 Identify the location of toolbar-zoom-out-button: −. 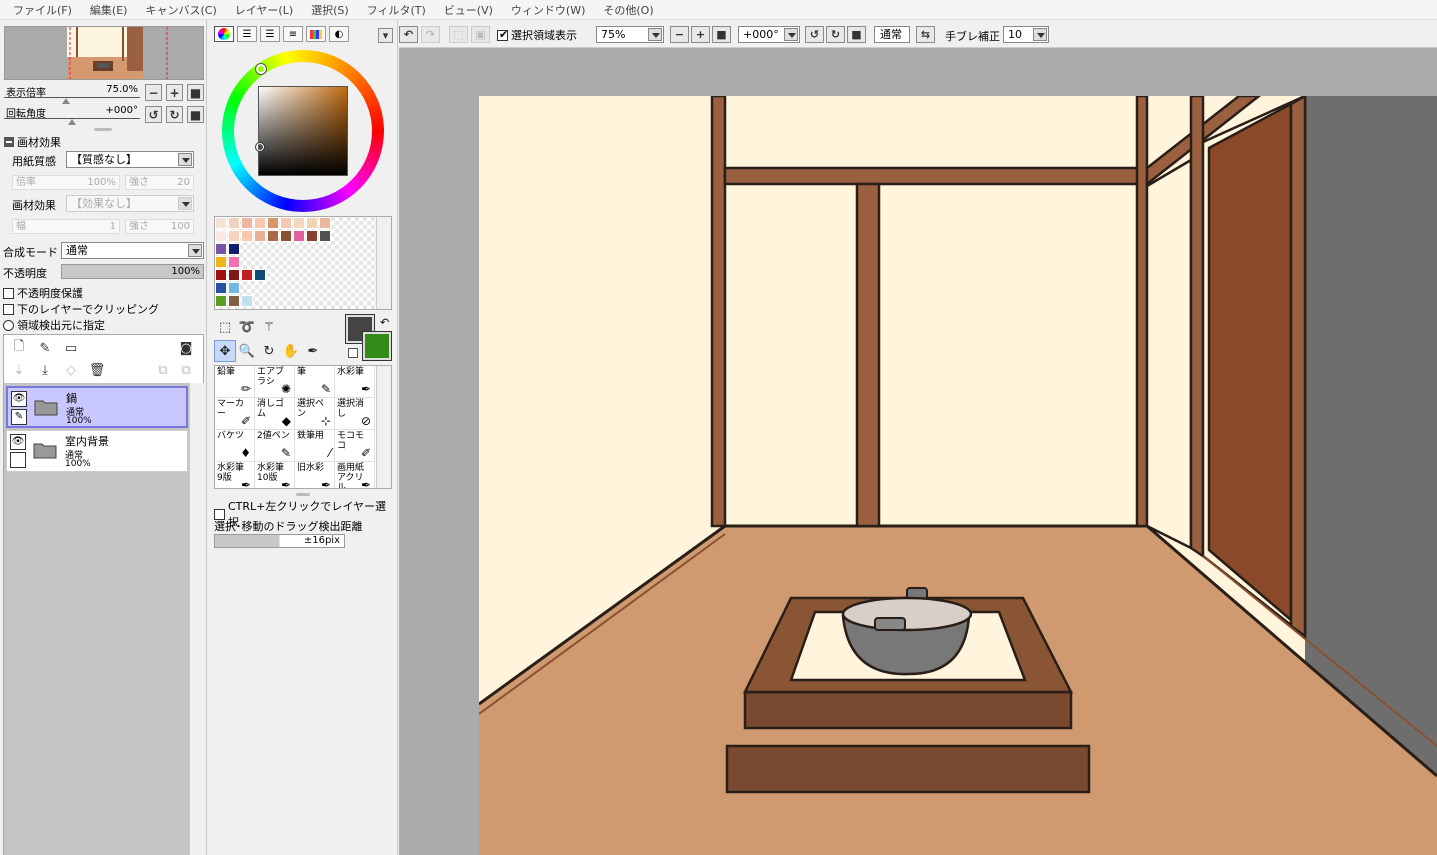
(679, 34).